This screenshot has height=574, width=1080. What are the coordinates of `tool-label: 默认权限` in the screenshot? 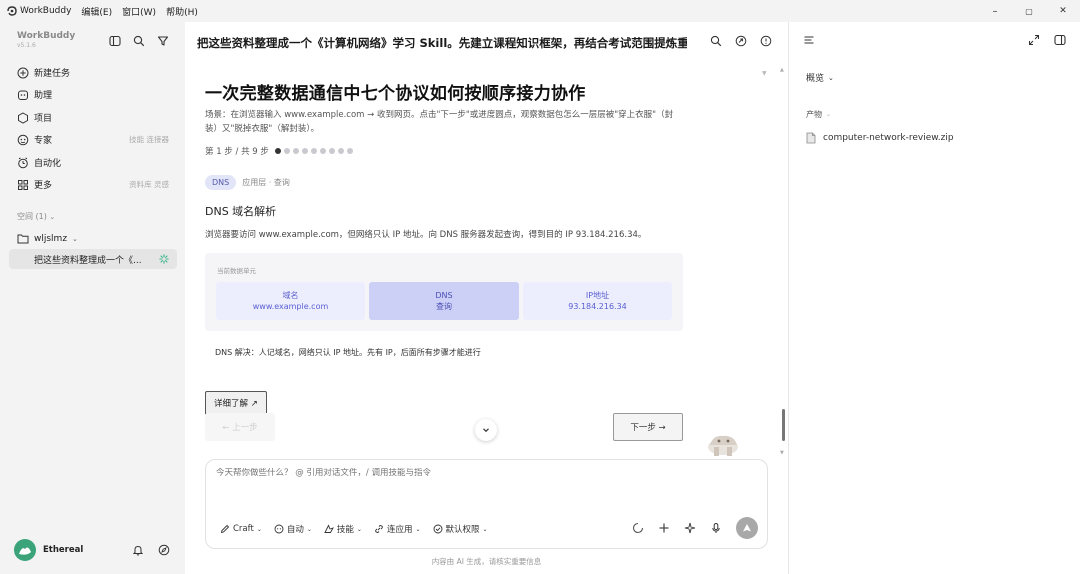 It's located at (462, 530).